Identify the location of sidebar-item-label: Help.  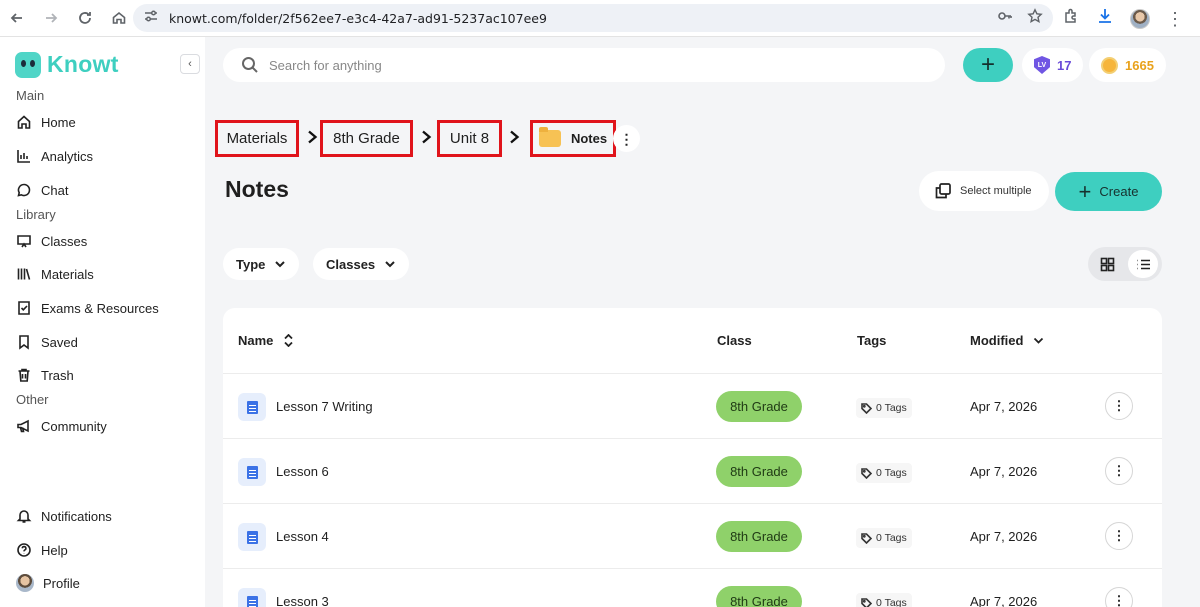
(54, 550).